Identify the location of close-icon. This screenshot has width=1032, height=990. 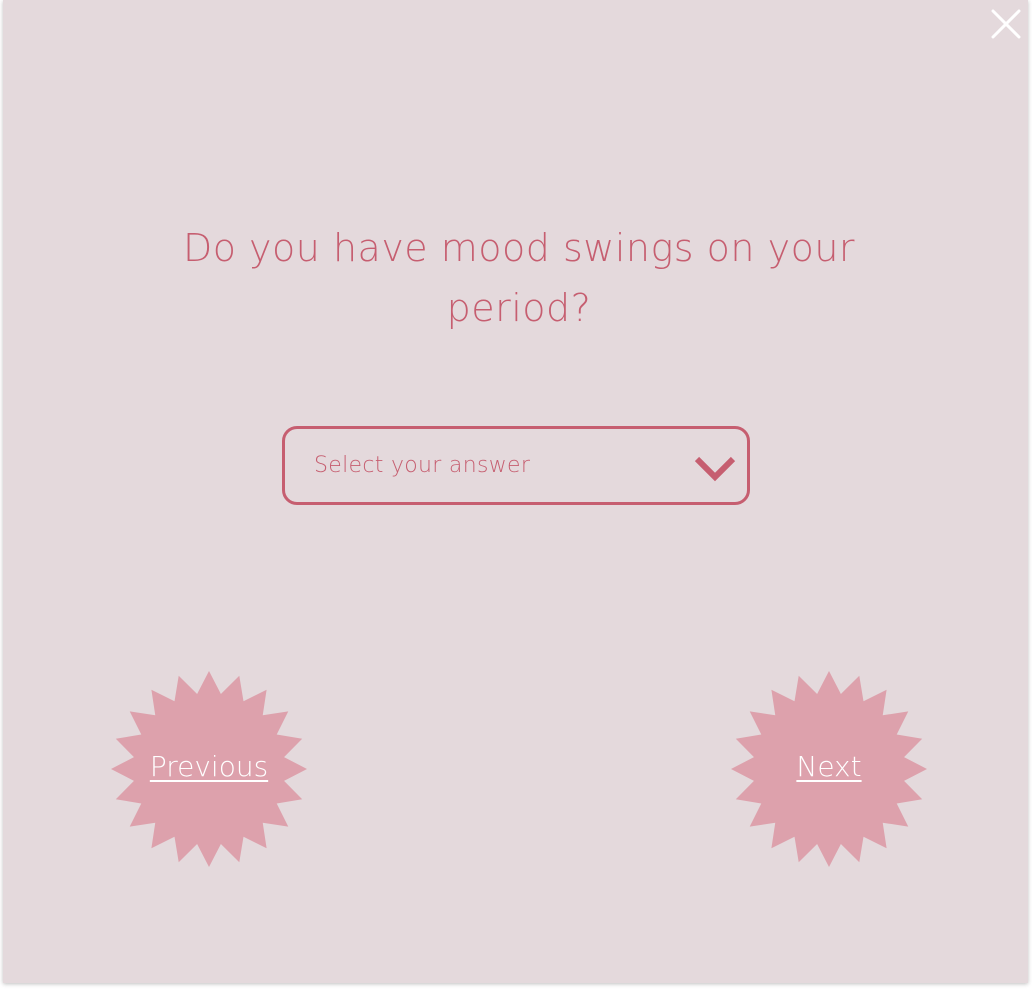
(1006, 24).